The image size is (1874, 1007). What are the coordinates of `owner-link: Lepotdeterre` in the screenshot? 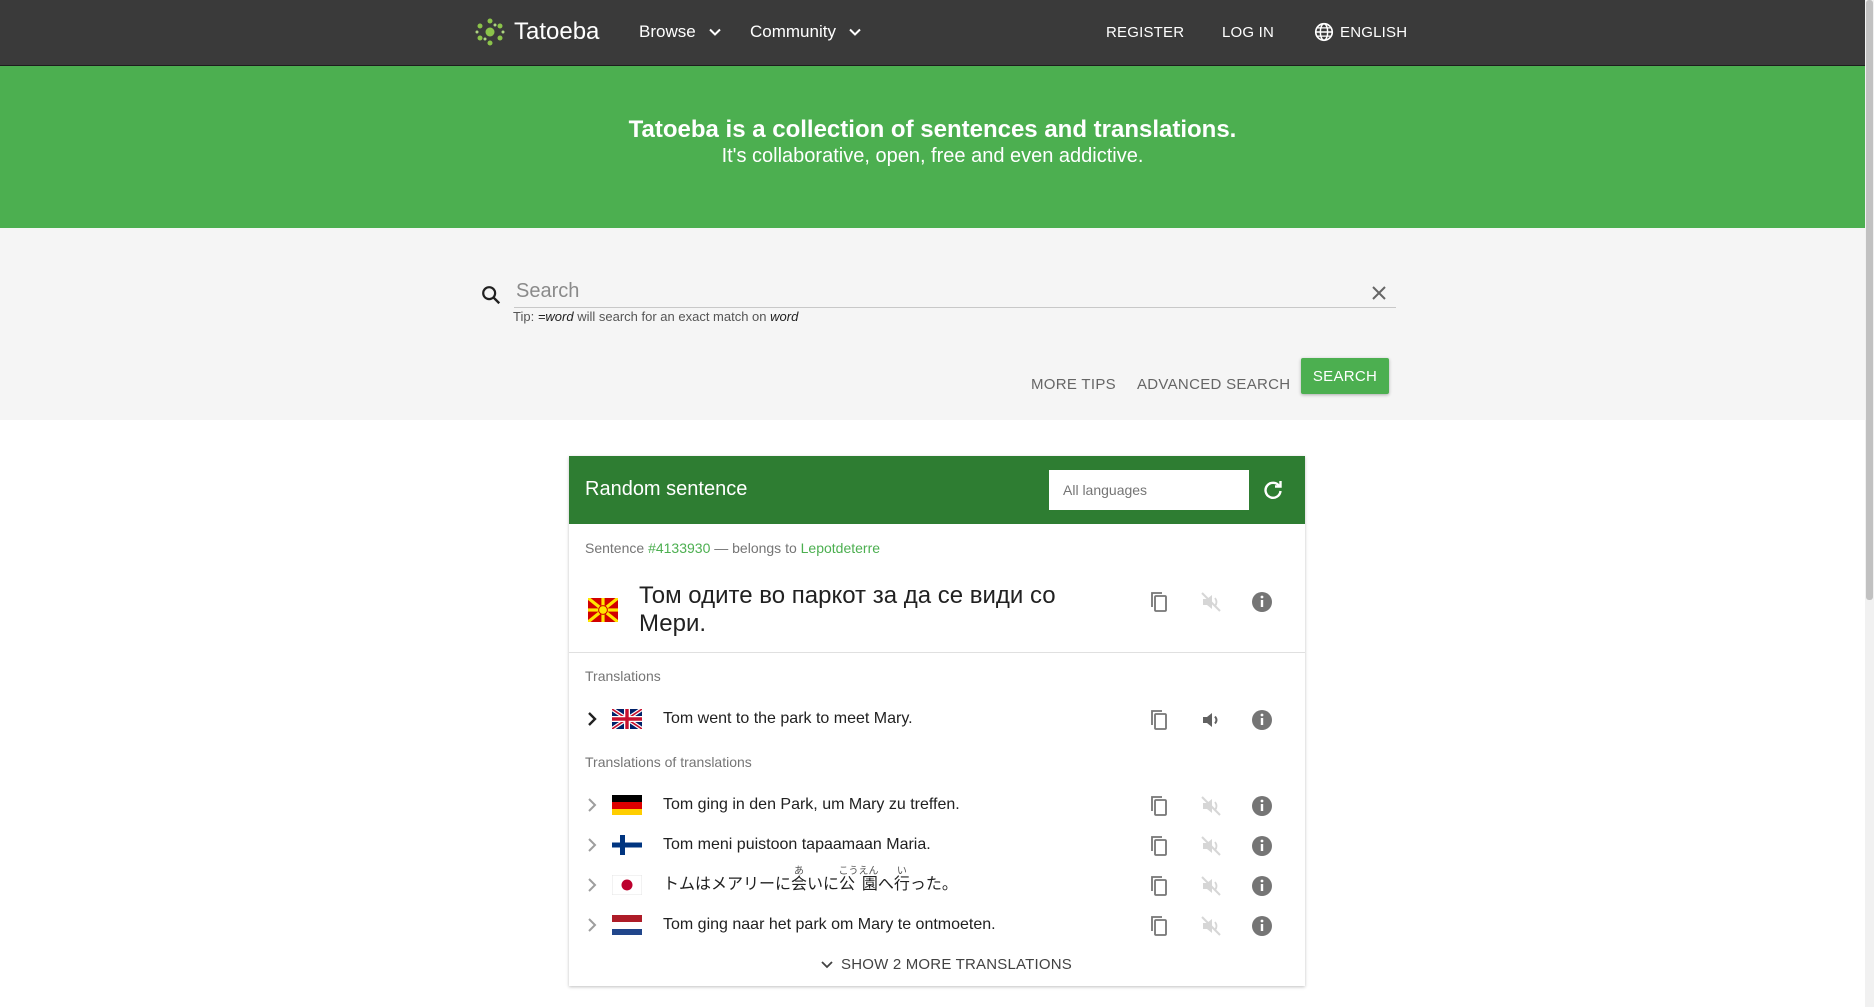 It's located at (840, 548).